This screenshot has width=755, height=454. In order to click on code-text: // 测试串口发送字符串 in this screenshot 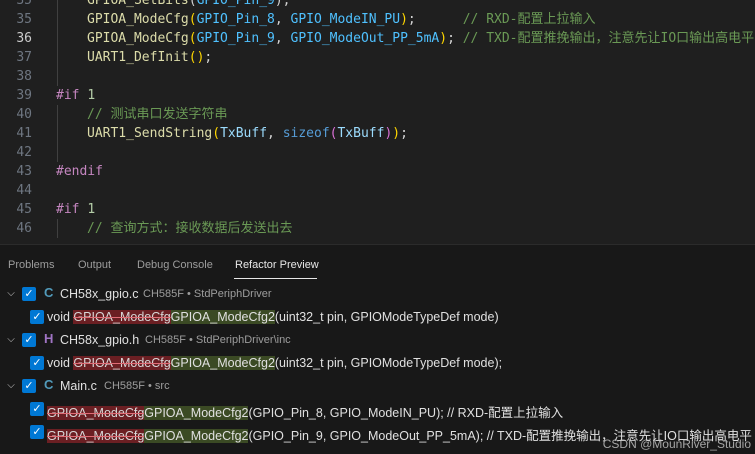, I will do `click(157, 114)`.